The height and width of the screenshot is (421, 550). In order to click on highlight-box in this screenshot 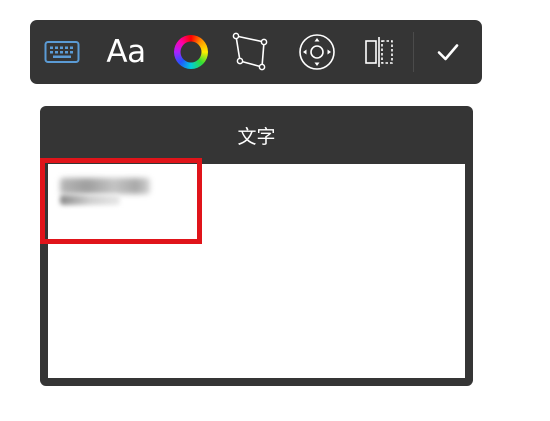, I will do `click(121, 201)`.